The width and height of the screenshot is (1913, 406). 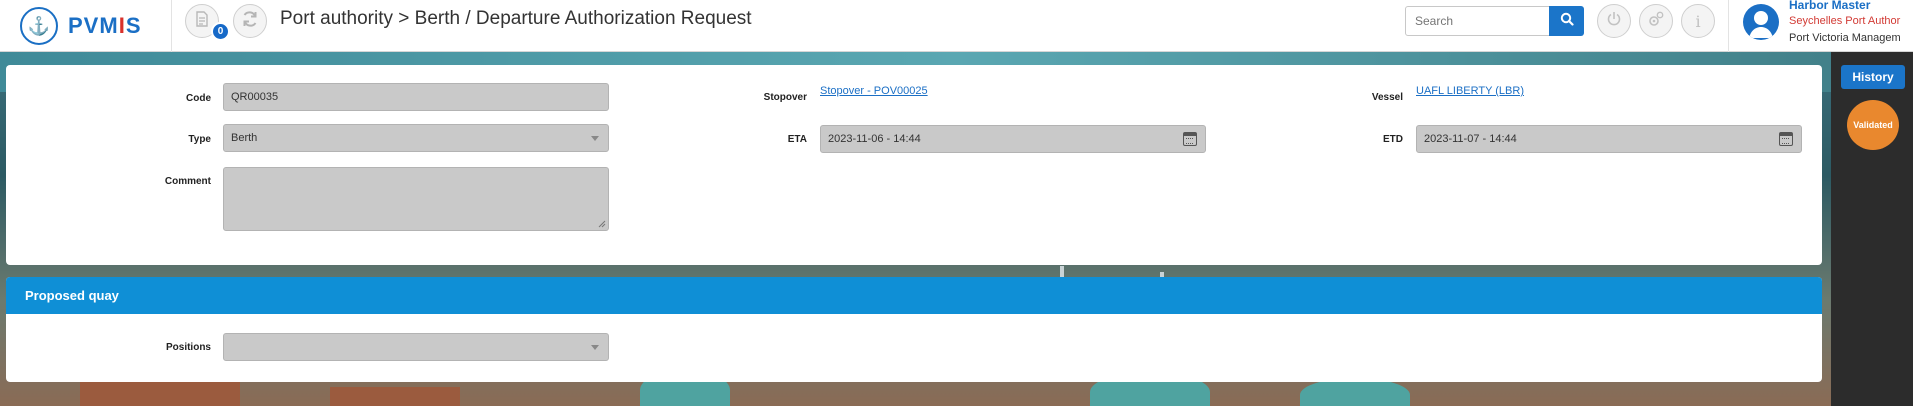 I want to click on code-value: QR00035, so click(x=255, y=97).